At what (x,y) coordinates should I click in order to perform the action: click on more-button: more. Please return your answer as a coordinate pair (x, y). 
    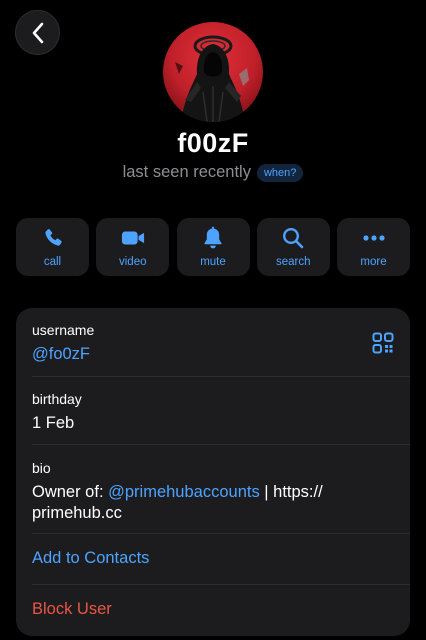
    Looking at the image, I should click on (373, 247).